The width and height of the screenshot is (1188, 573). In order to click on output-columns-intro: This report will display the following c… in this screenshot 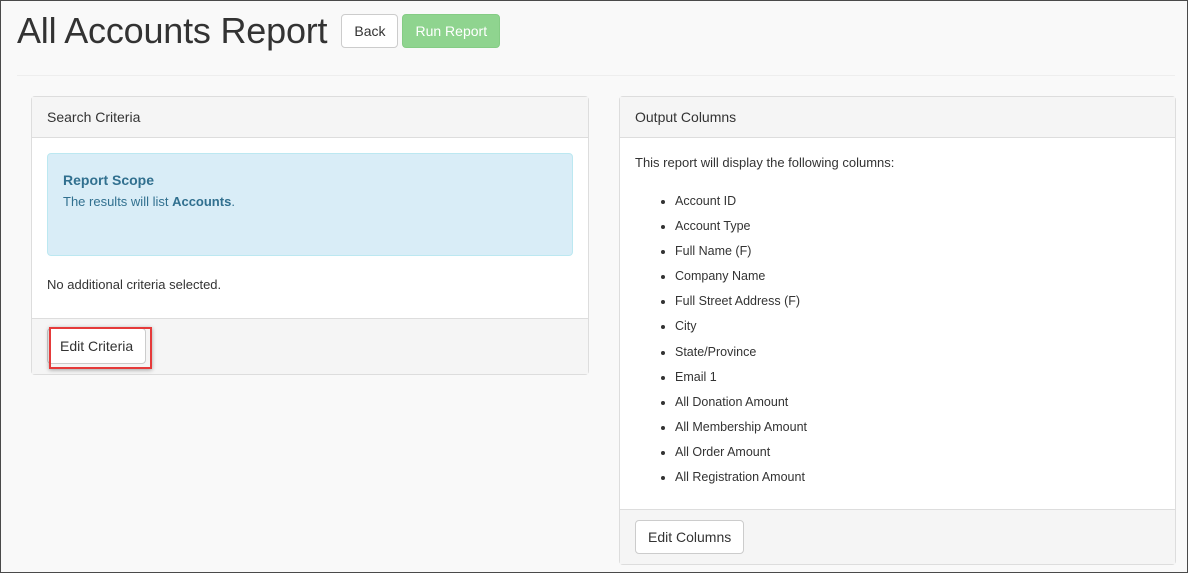, I will do `click(765, 162)`.